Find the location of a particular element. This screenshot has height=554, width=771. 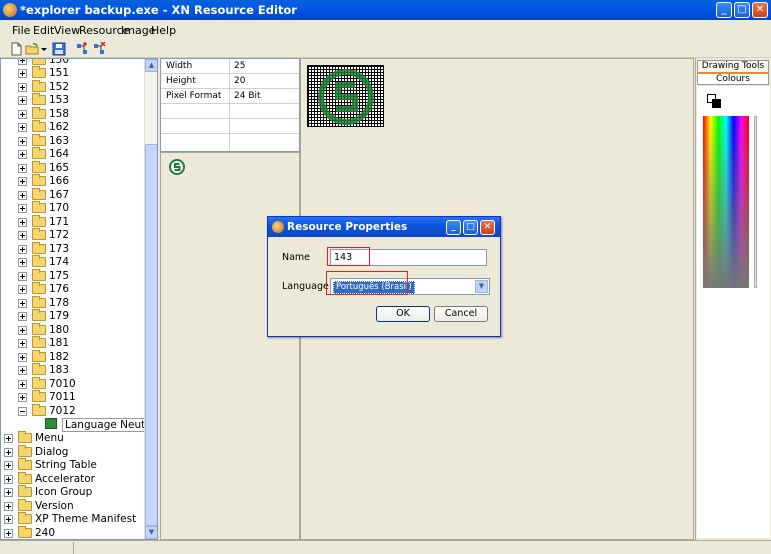

dialog-title: Resource Properties is located at coordinates (347, 227).